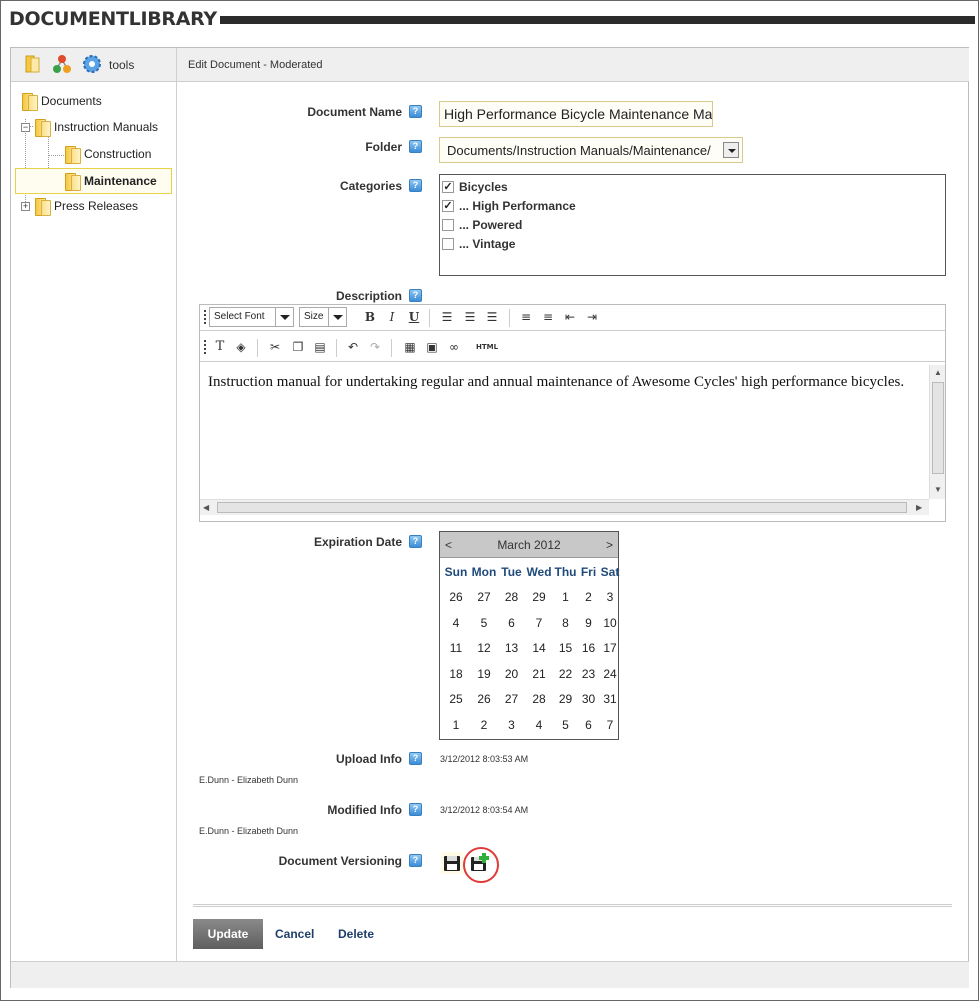 Image resolution: width=979 pixels, height=1001 pixels. What do you see at coordinates (570, 317) in the screenshot?
I see `outdent-icon: ⇤` at bounding box center [570, 317].